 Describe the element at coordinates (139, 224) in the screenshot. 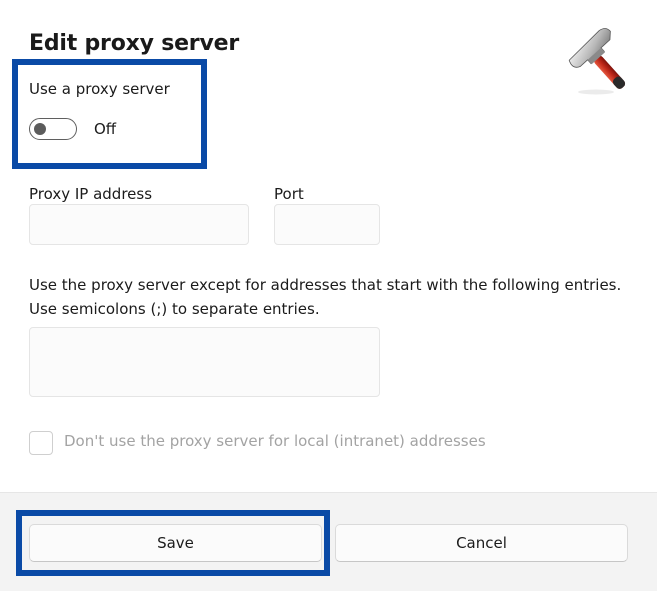

I see `proxy-ip-input` at that location.